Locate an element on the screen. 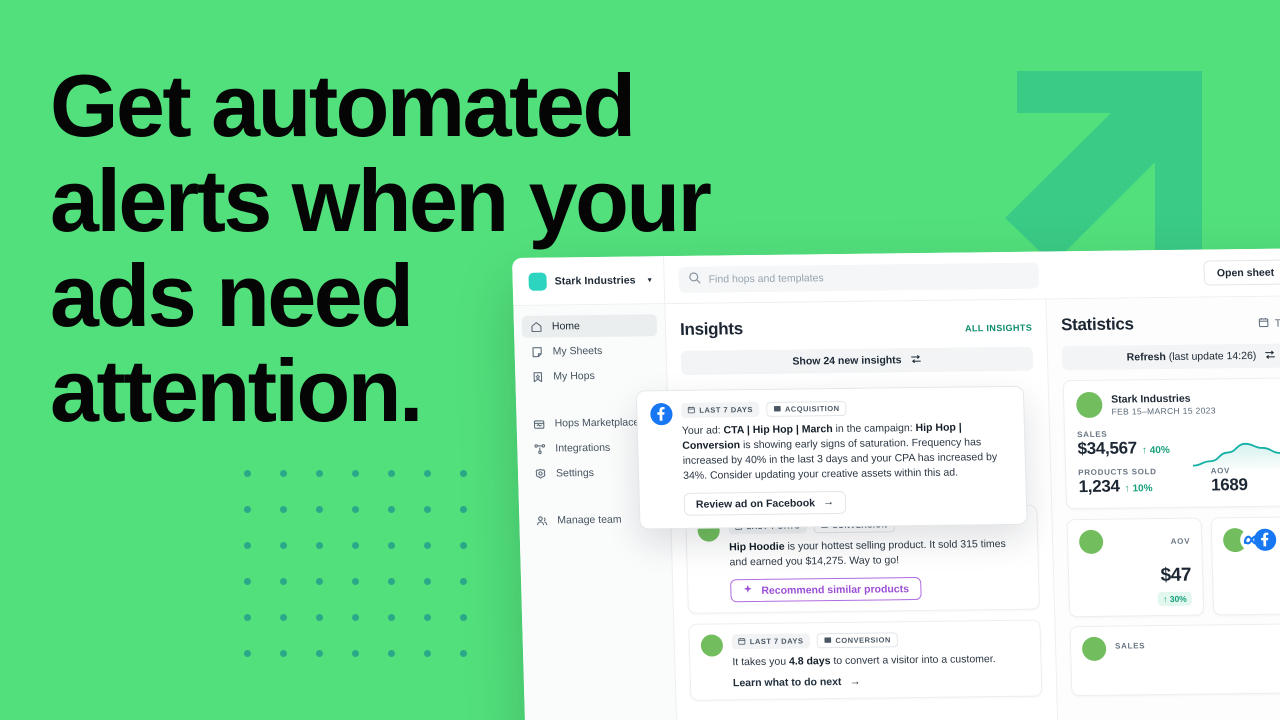  tag-timeframe: LAST 7 DAYS is located at coordinates (770, 641).